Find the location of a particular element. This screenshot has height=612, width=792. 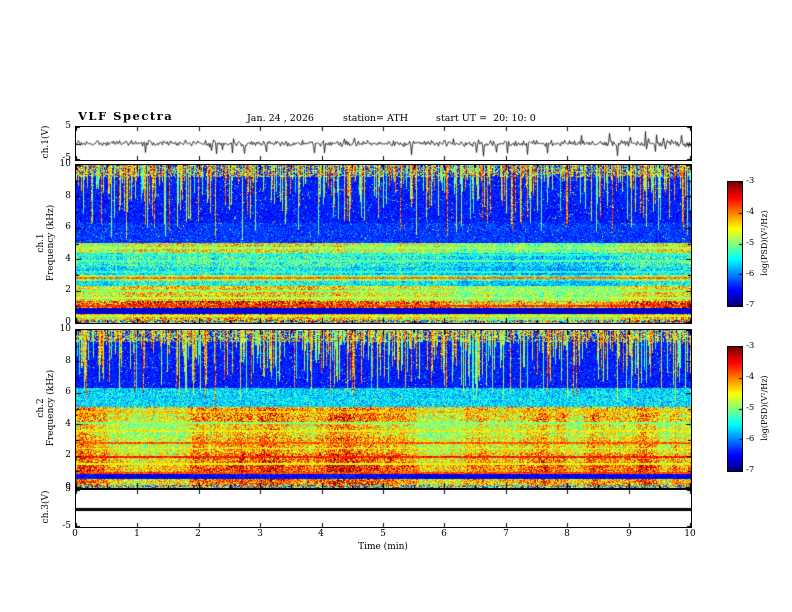

x-tick-label: 6 is located at coordinates (444, 534).